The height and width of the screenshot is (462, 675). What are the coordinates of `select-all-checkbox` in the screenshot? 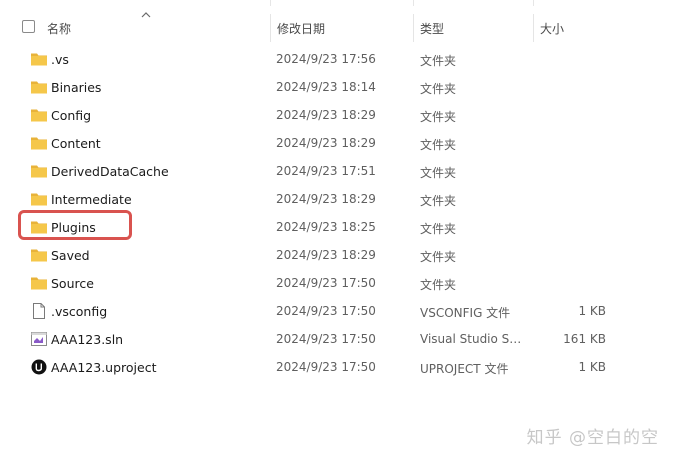 It's located at (28, 26).